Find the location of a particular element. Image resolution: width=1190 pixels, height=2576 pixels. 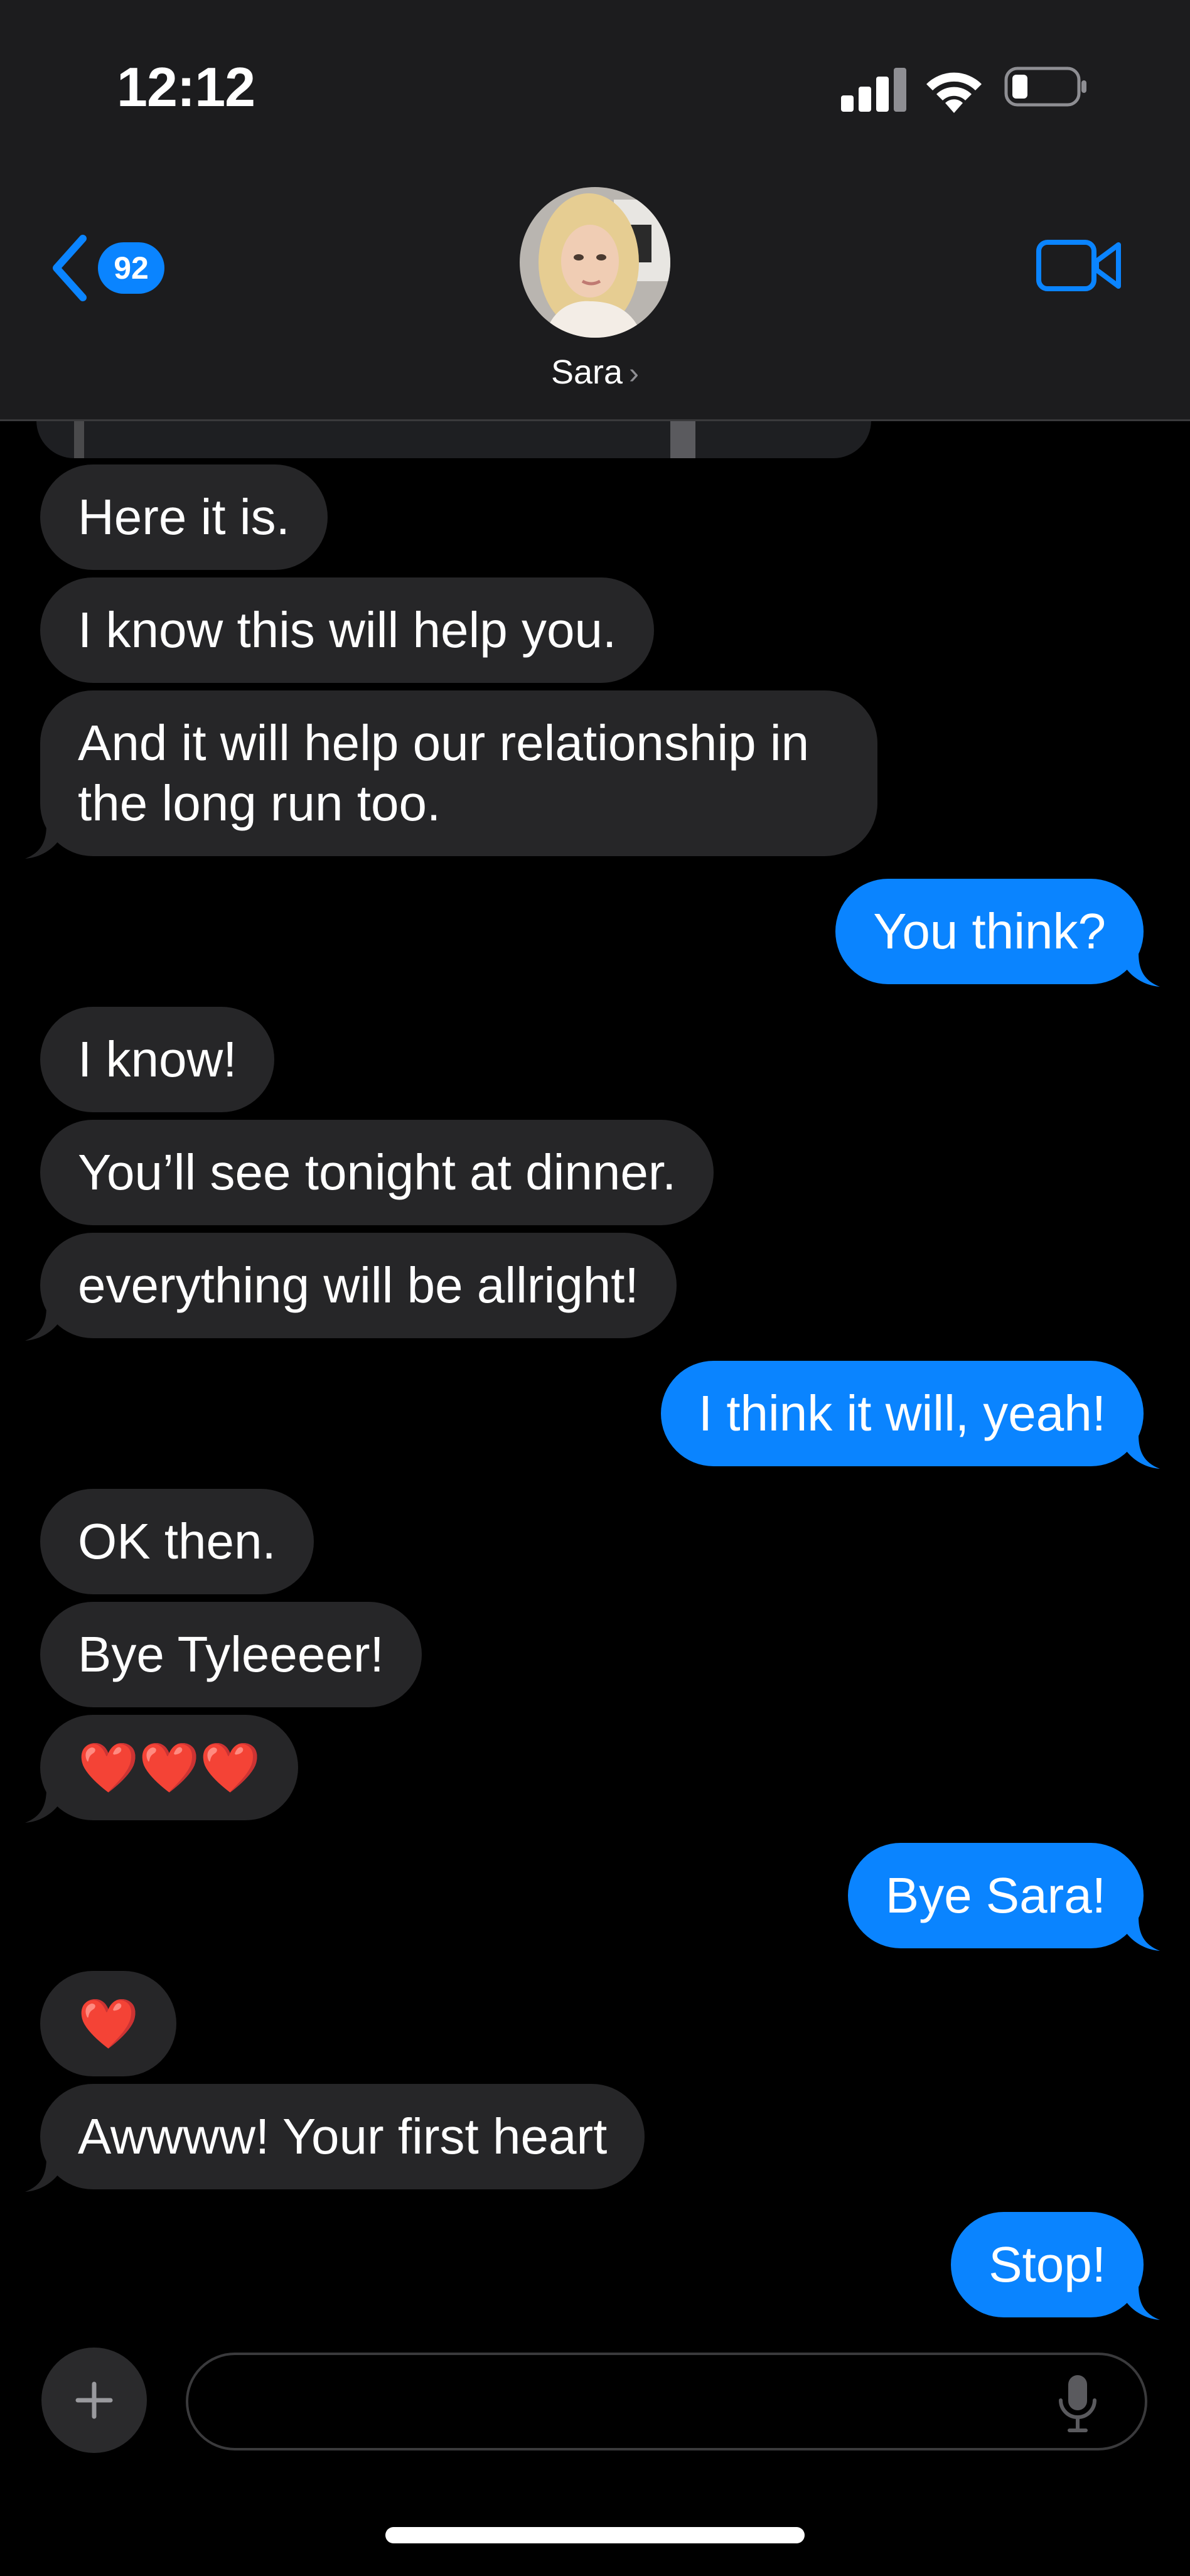

message-bubble-incoming: Bye Tyleeeer! is located at coordinates (231, 1654).